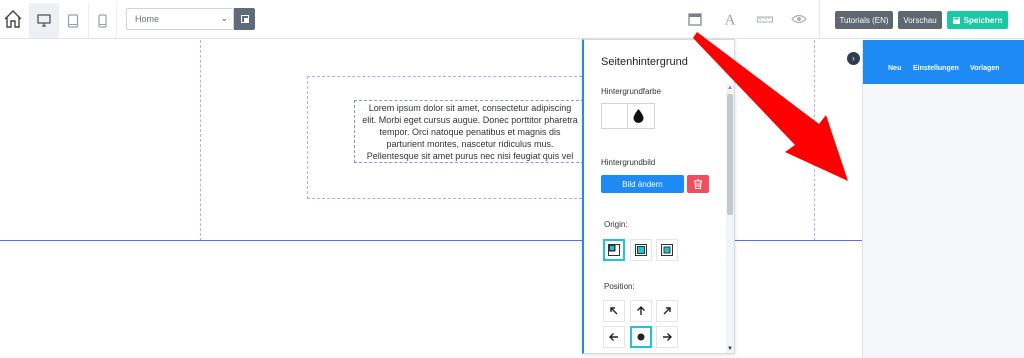  I want to click on typography-button: A, so click(730, 19).